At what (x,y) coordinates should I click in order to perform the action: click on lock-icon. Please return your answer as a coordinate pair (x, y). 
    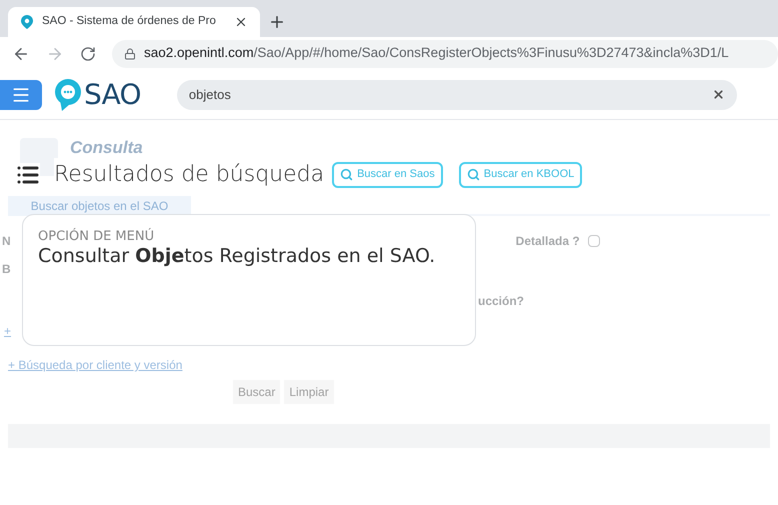
    Looking at the image, I should click on (130, 54).